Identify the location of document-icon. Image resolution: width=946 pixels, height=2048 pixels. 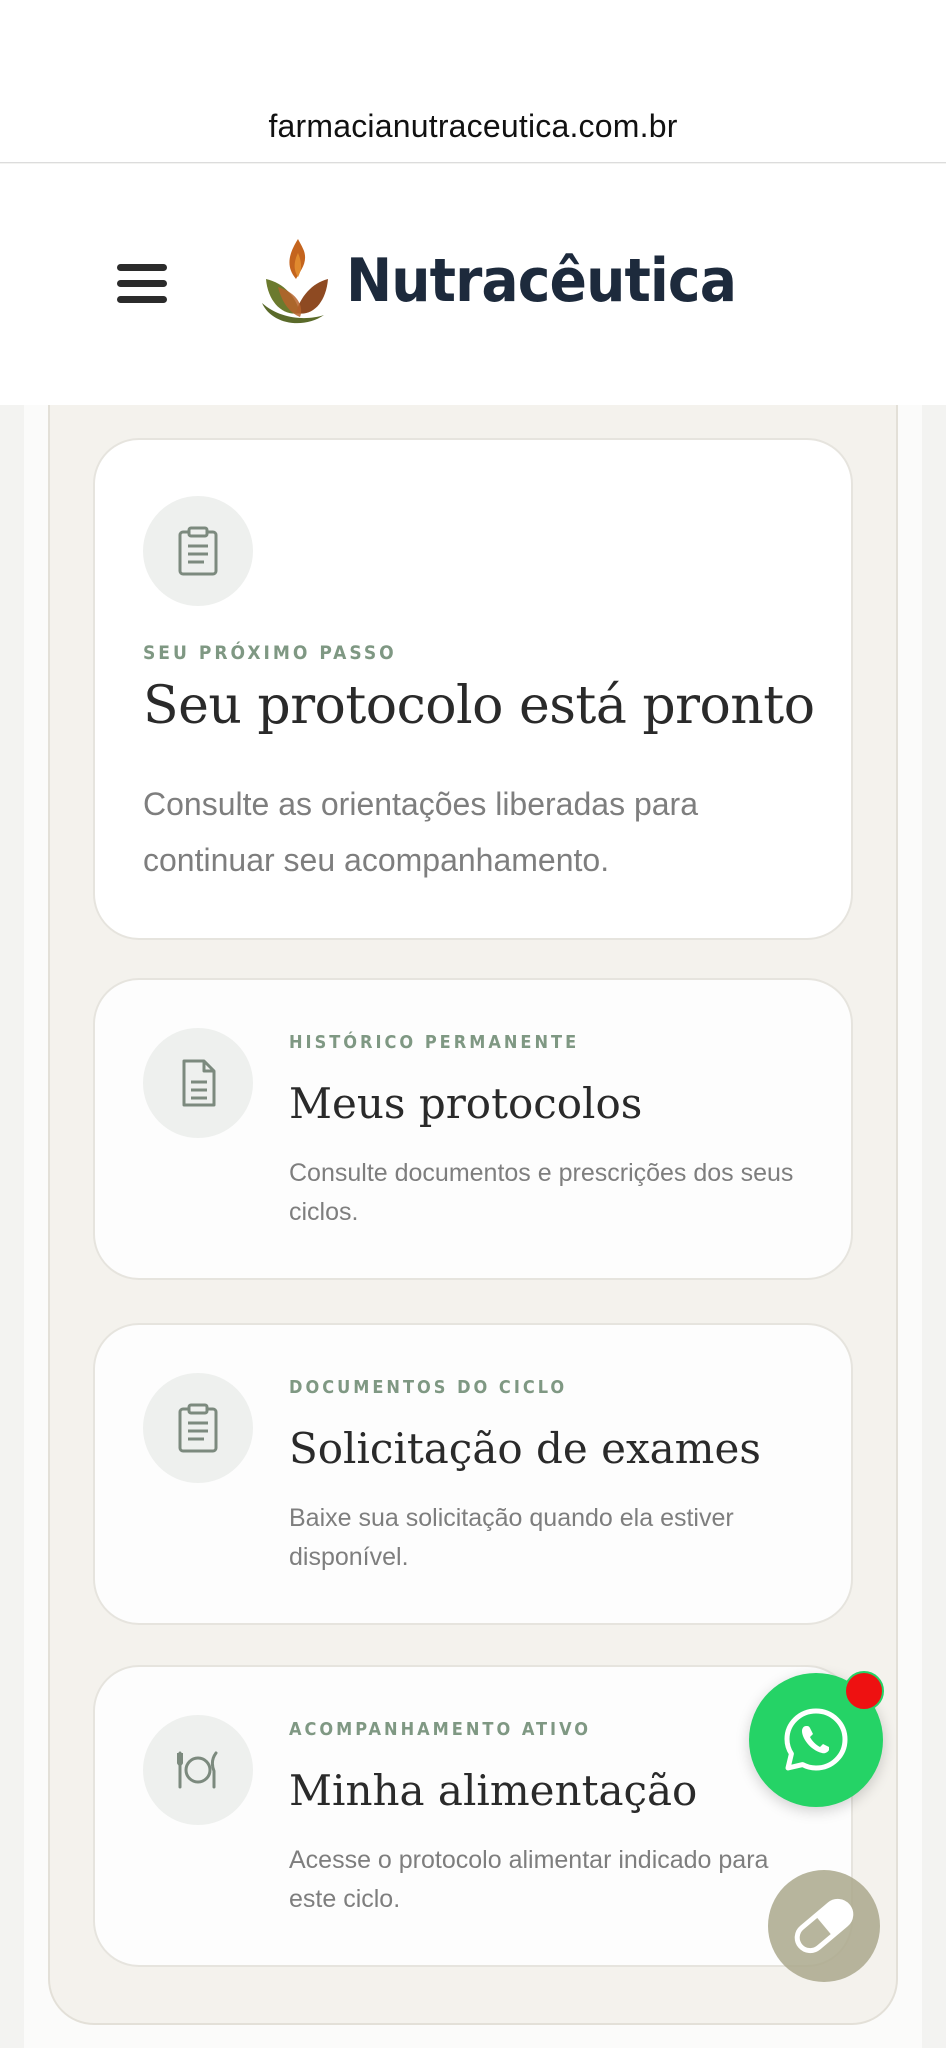
(198, 1083).